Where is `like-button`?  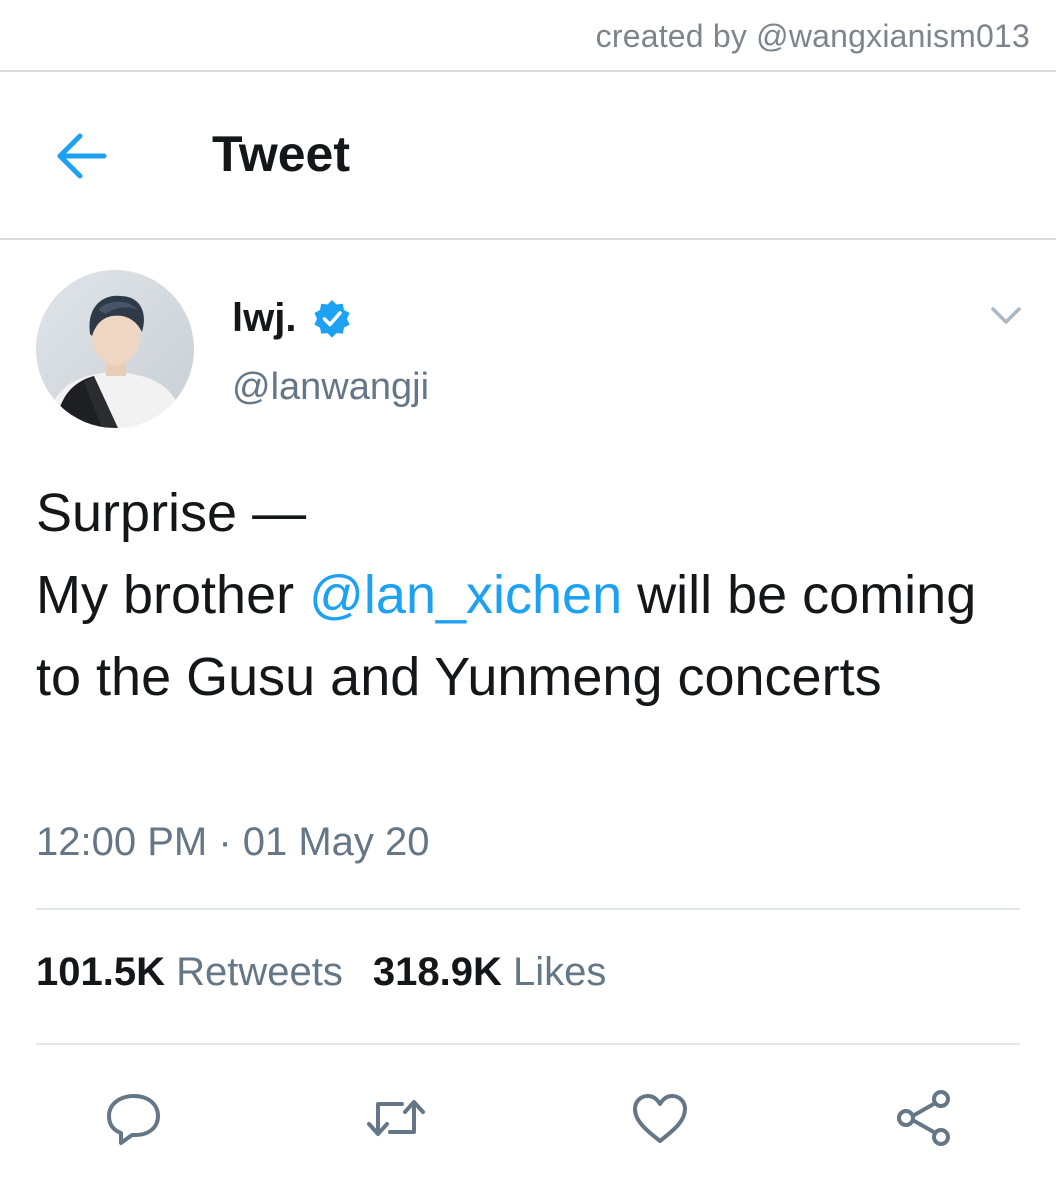
like-button is located at coordinates (660, 1118).